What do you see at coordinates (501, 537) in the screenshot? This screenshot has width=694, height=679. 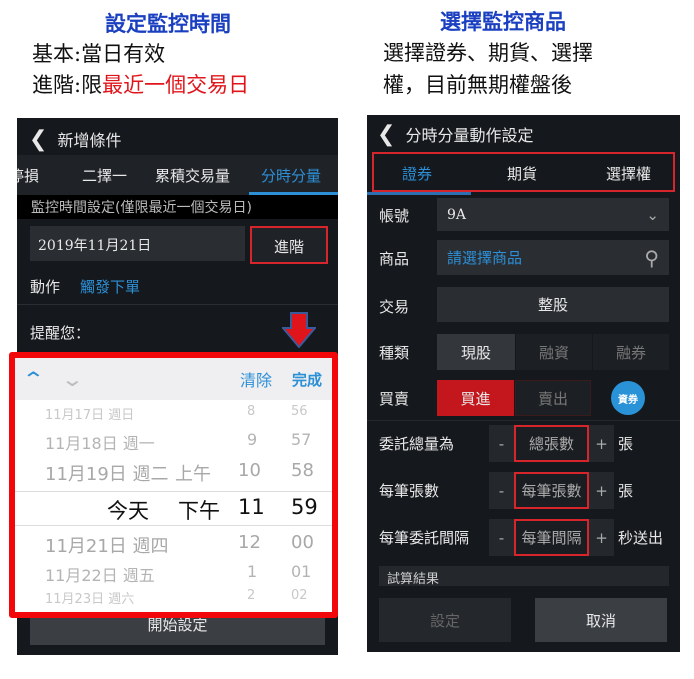 I see `interval-minus: -` at bounding box center [501, 537].